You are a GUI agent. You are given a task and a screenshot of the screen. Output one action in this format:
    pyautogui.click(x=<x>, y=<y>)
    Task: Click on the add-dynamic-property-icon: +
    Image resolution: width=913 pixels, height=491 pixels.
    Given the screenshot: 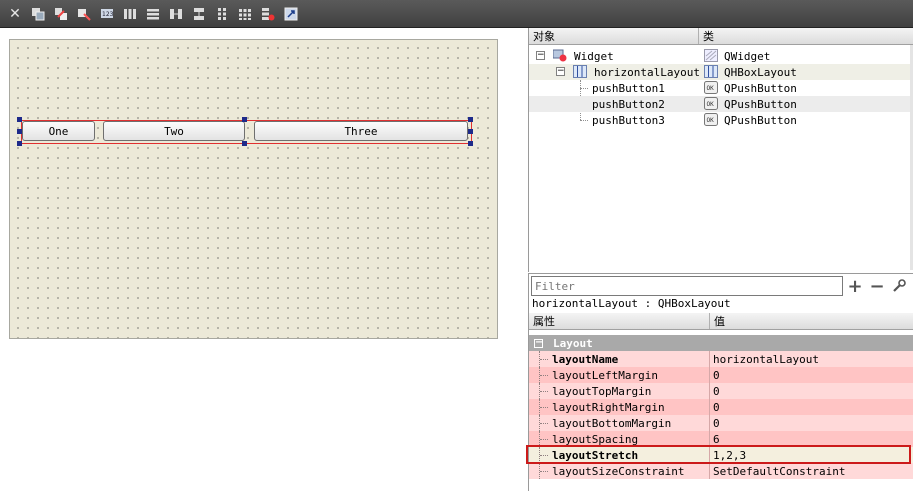 What is the action you would take?
    pyautogui.click(x=855, y=286)
    